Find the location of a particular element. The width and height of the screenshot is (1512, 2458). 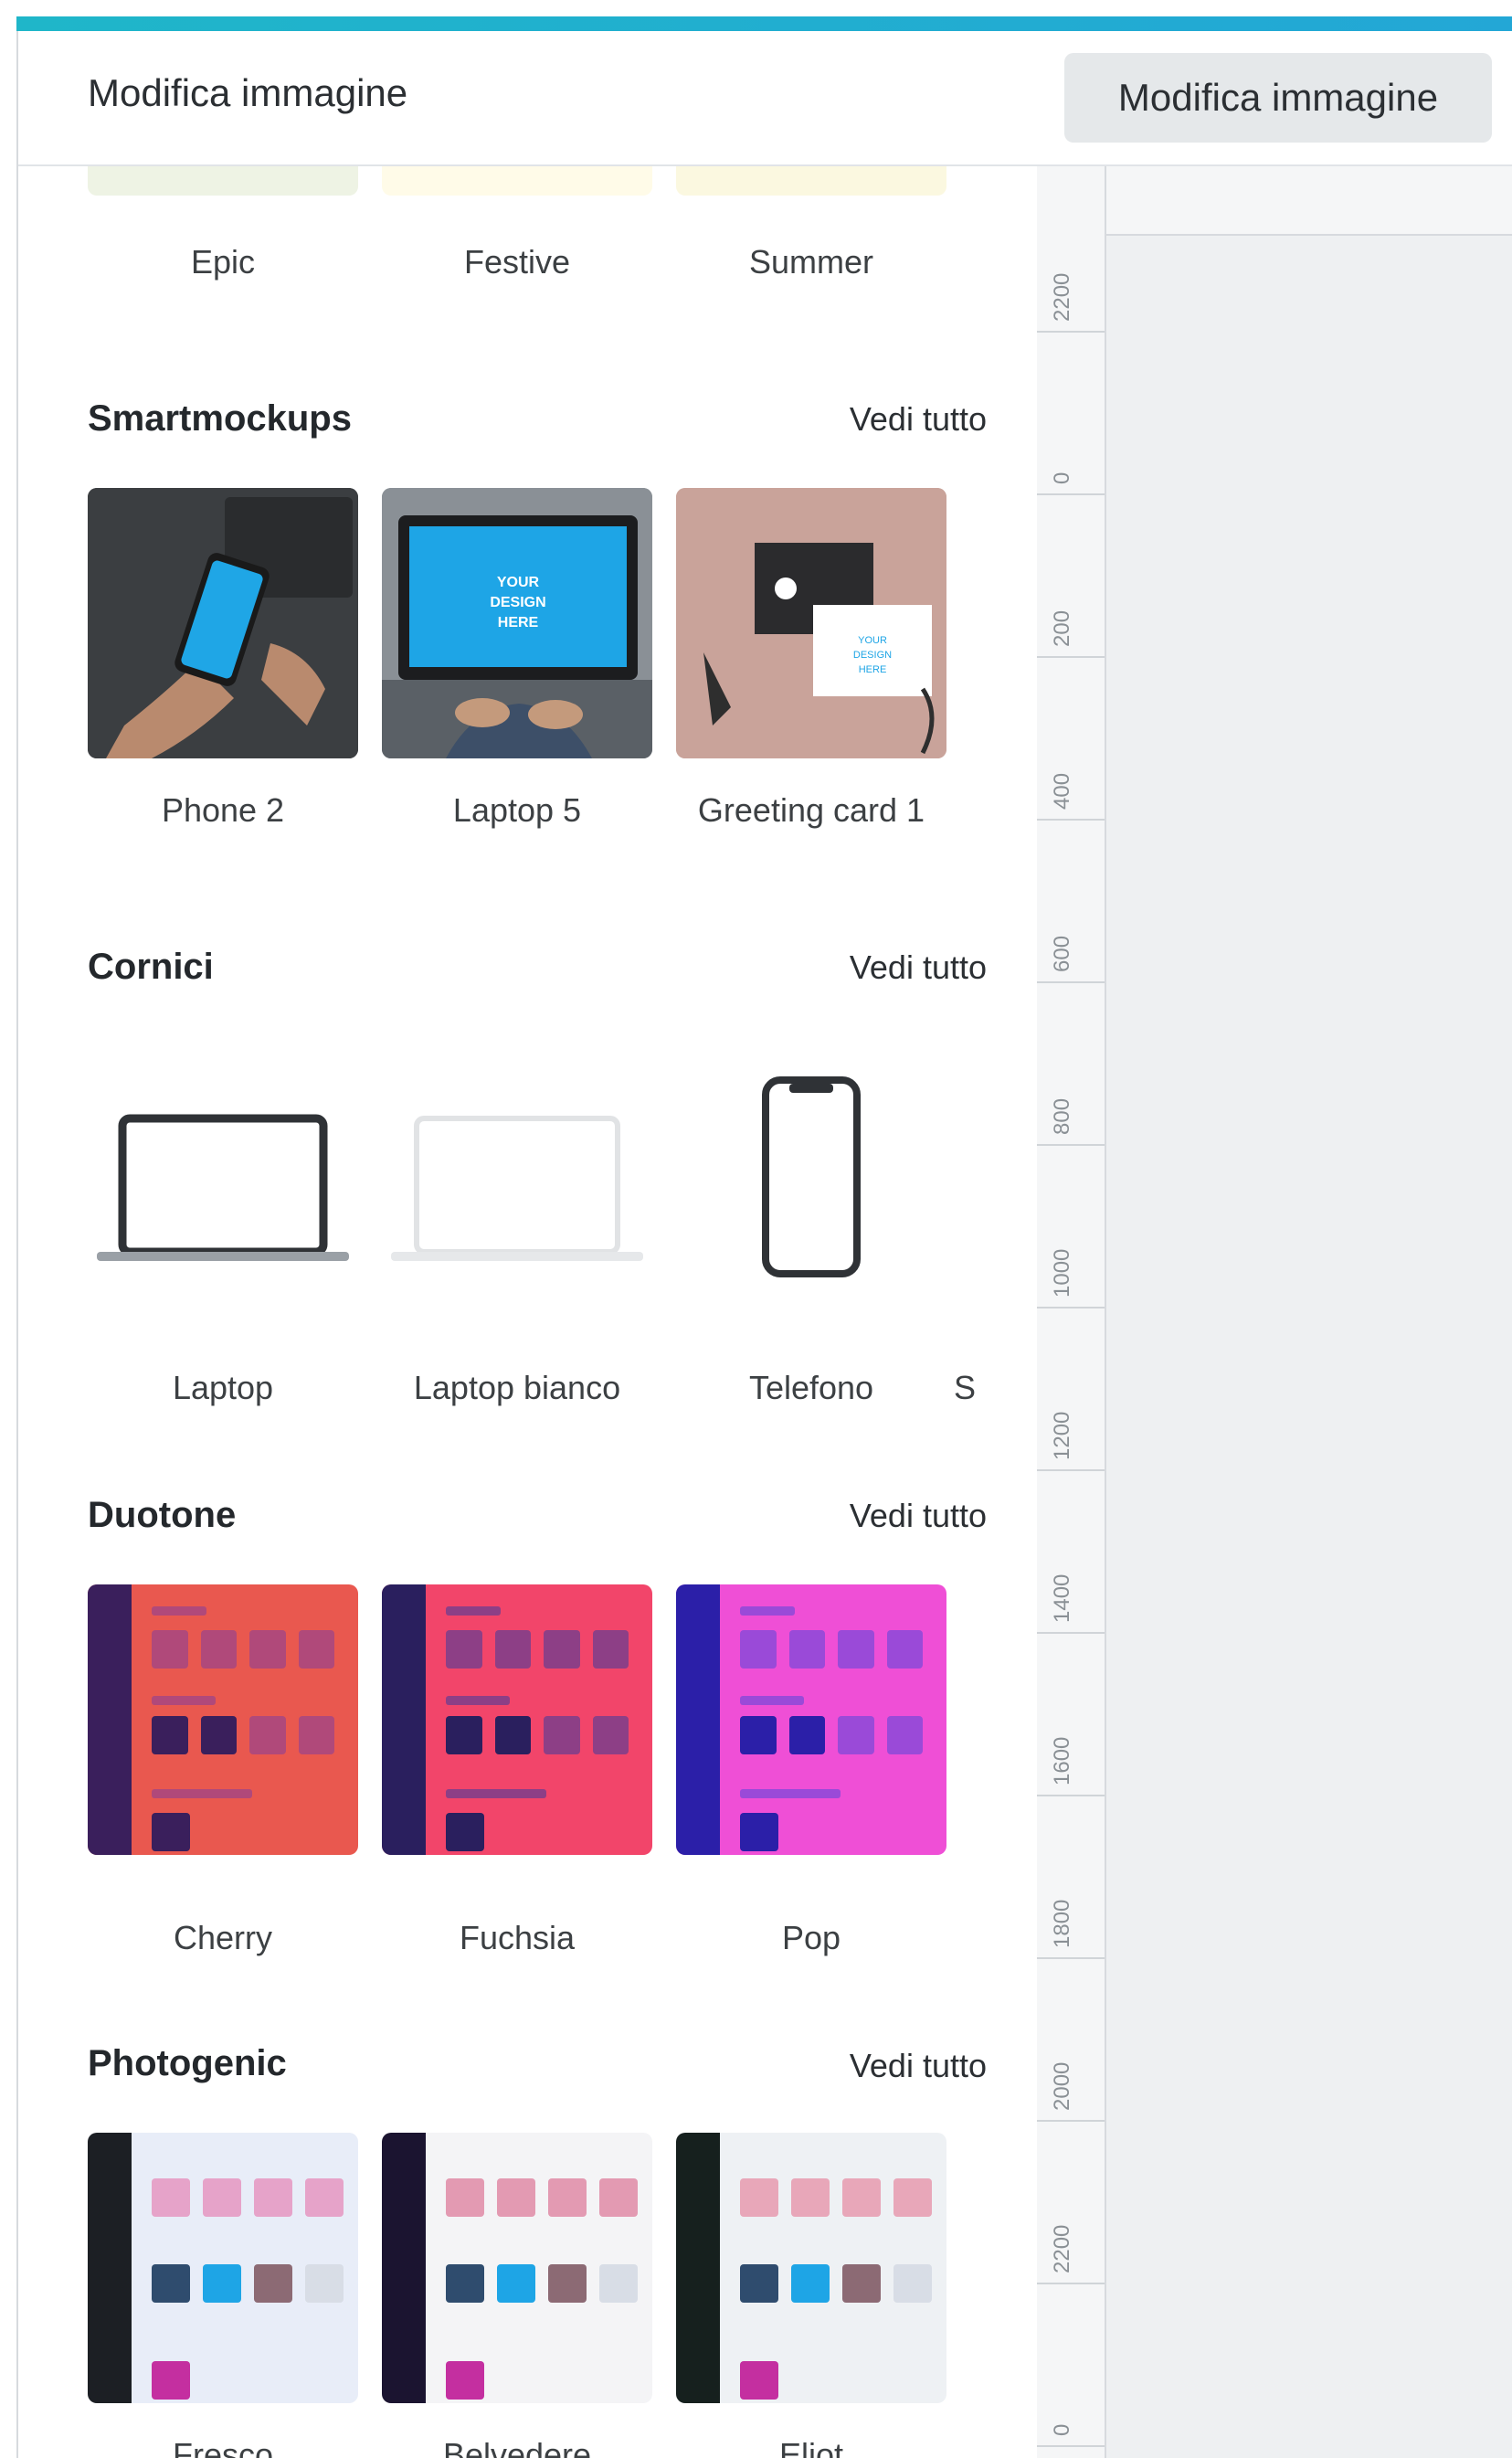

duotone-label-cherry: Cherry is located at coordinates (223, 1937).